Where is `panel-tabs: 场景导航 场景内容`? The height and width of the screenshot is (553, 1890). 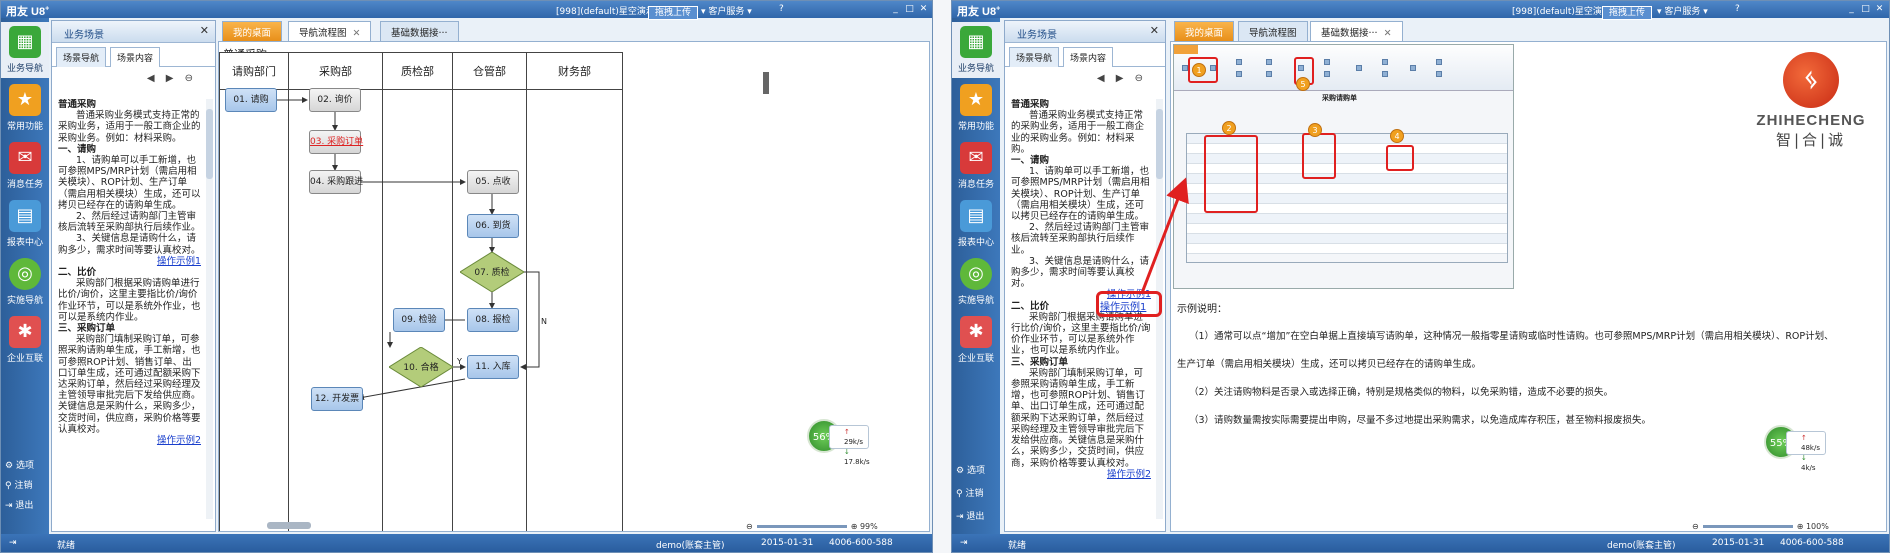
panel-tabs: 场景导航 场景内容 is located at coordinates (133, 57).